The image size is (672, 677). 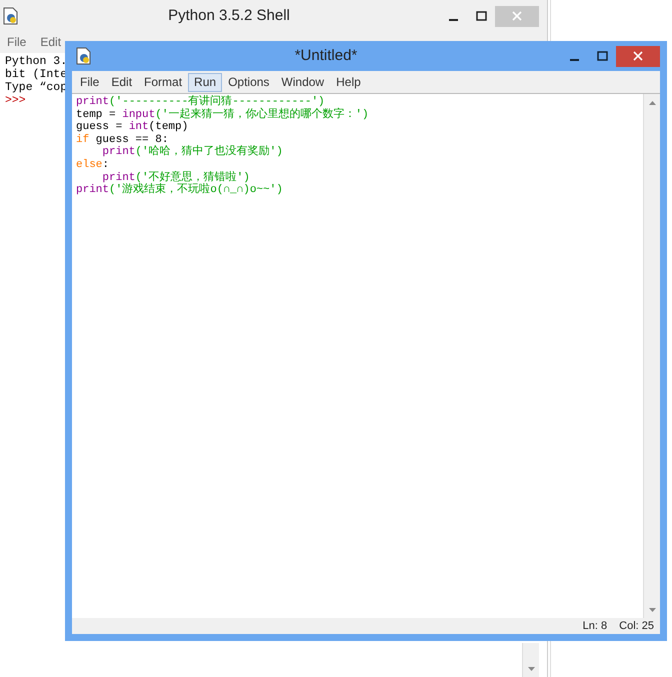 I want to click on menu-item: Help, so click(x=348, y=82).